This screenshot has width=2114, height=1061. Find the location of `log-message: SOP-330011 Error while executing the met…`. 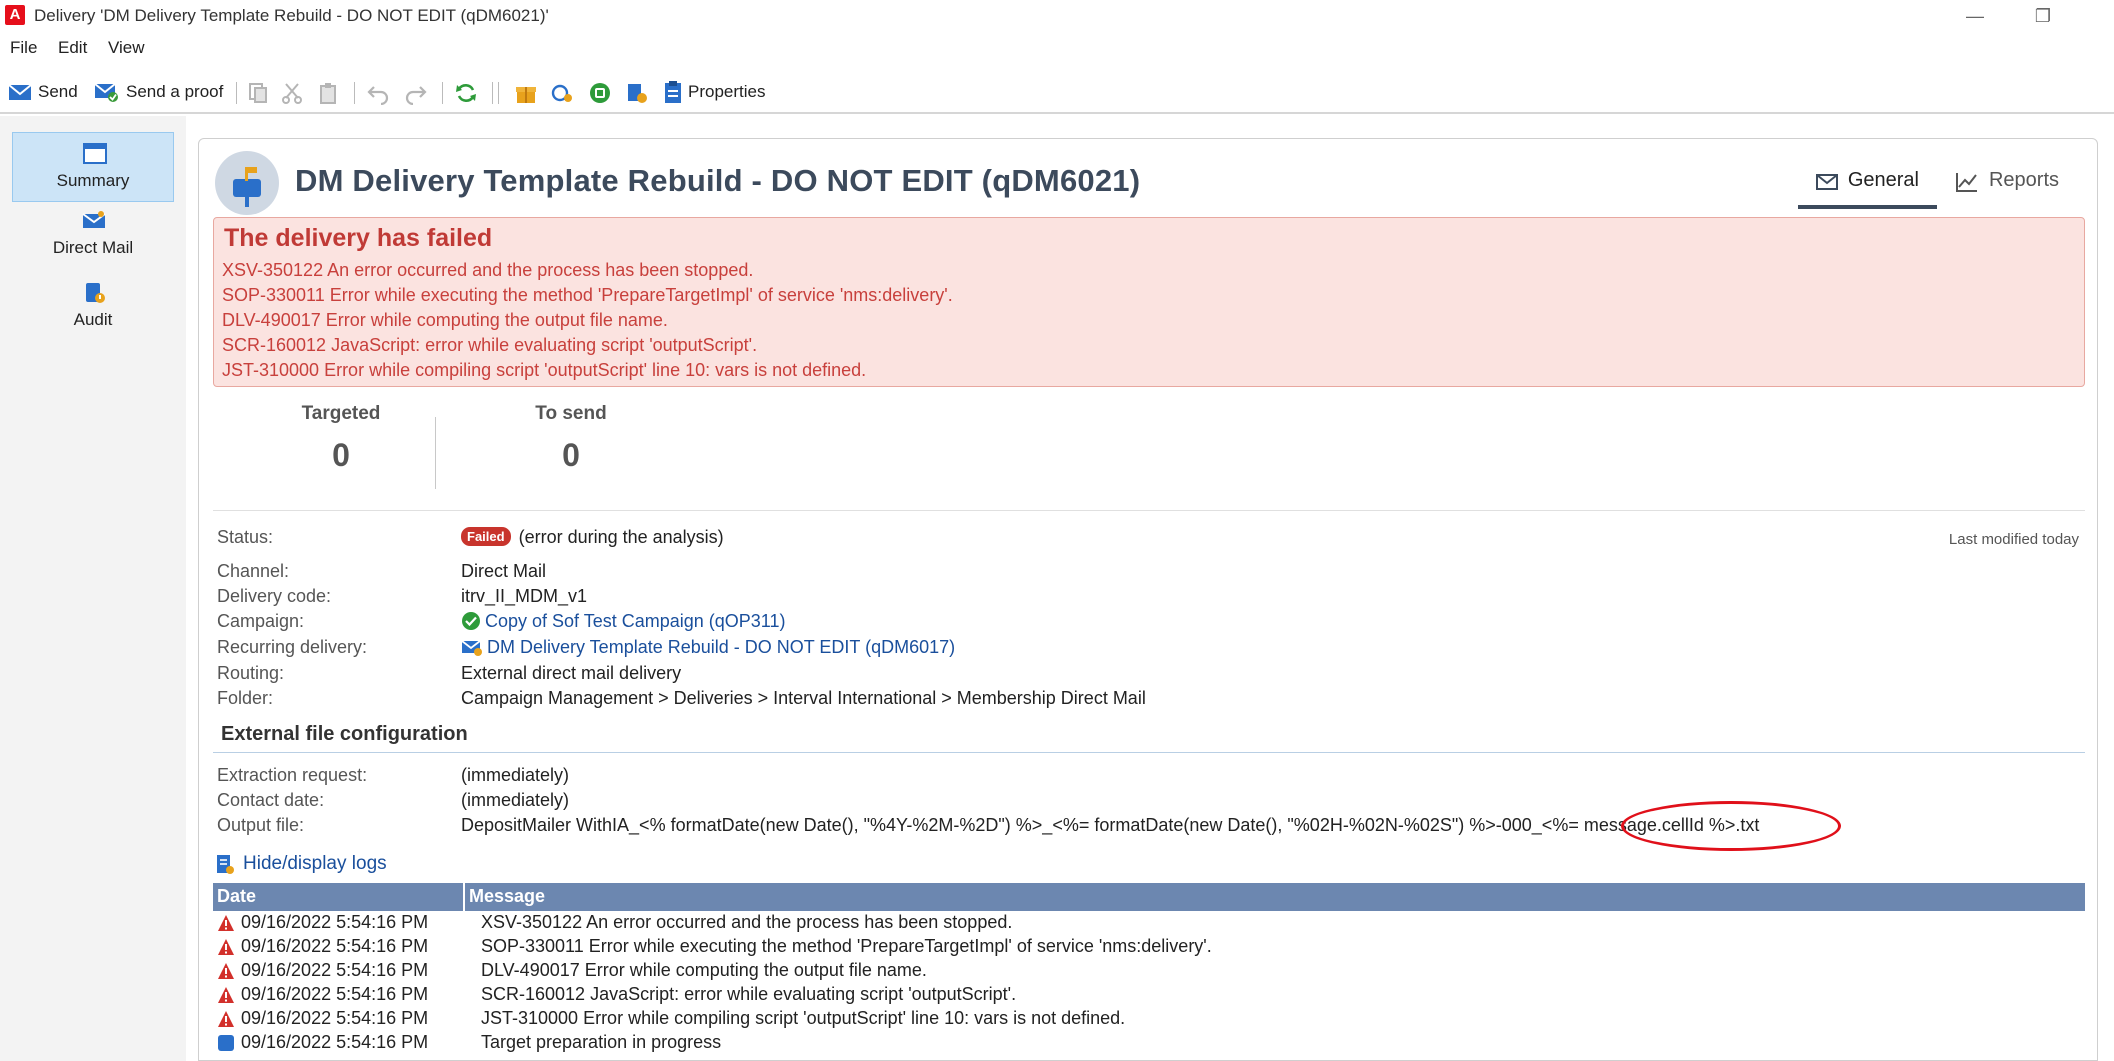

log-message: SOP-330011 Error while executing the met… is located at coordinates (846, 946).